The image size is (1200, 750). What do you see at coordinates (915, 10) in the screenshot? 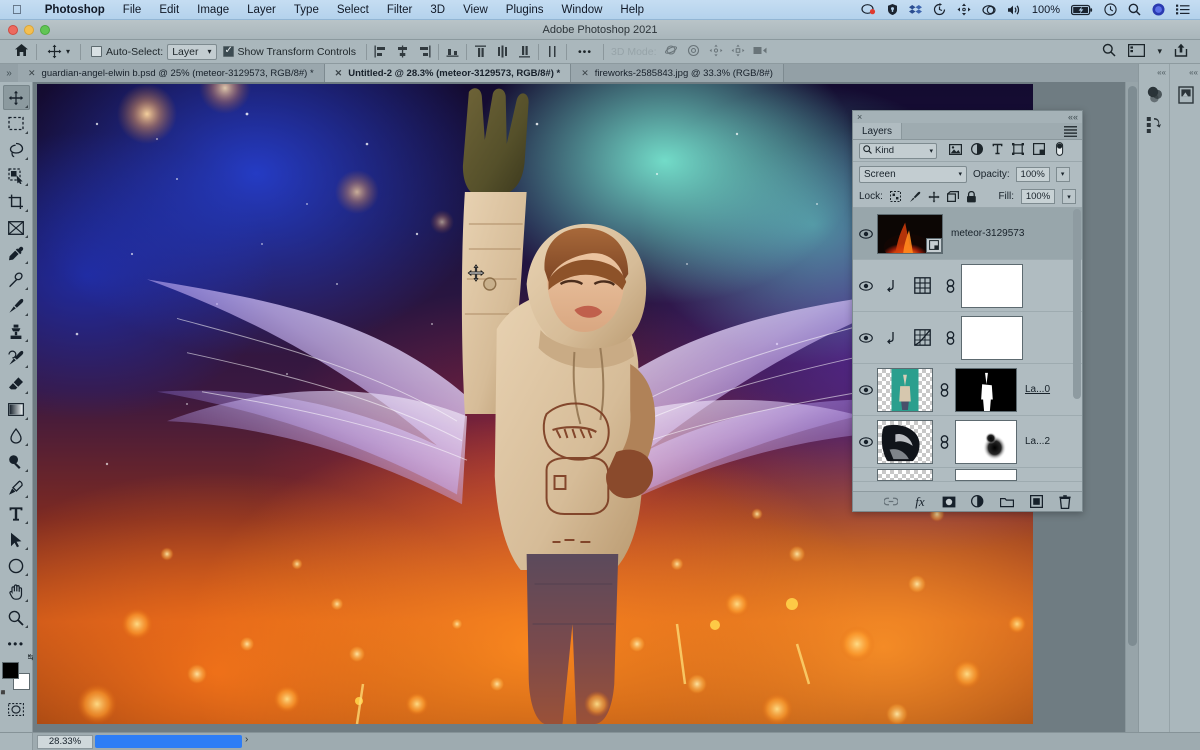
I see `dropbox-icon` at bounding box center [915, 10].